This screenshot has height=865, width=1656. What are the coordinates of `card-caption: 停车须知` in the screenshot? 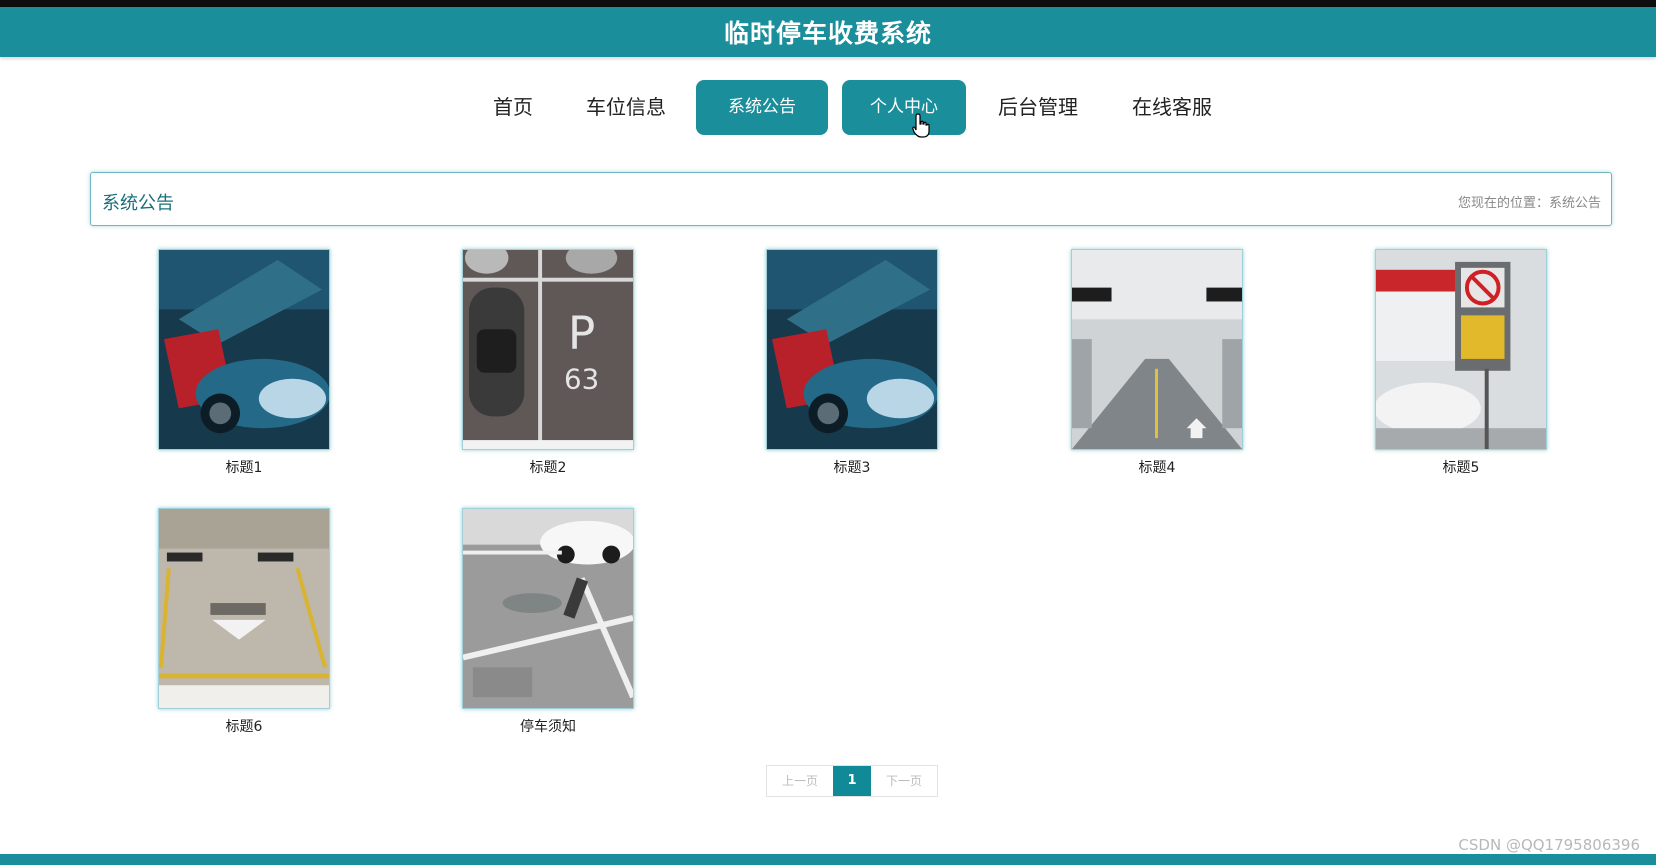 It's located at (548, 726).